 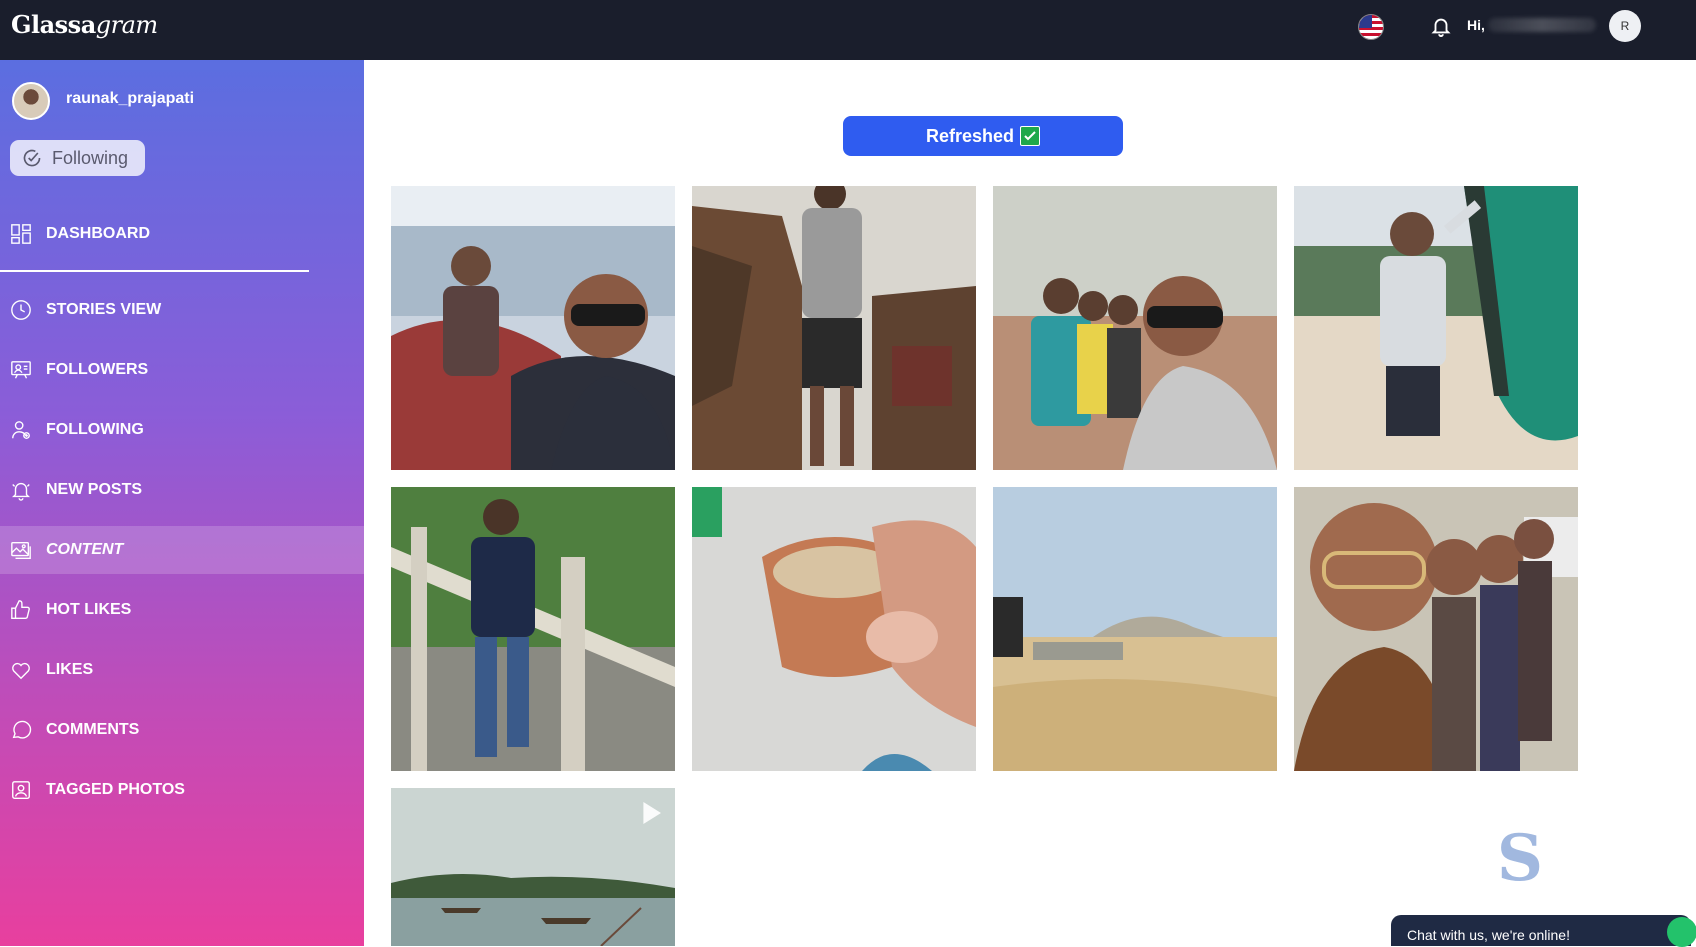 What do you see at coordinates (21, 671) in the screenshot?
I see `heart-icon` at bounding box center [21, 671].